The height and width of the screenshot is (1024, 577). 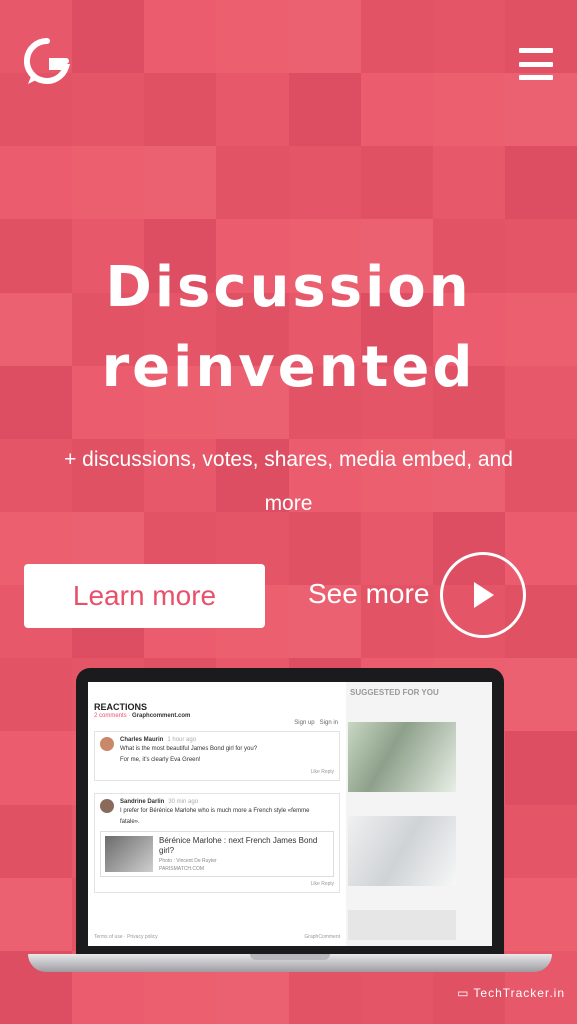 I want to click on embed-source: PARISMATCH.COM, so click(x=182, y=869).